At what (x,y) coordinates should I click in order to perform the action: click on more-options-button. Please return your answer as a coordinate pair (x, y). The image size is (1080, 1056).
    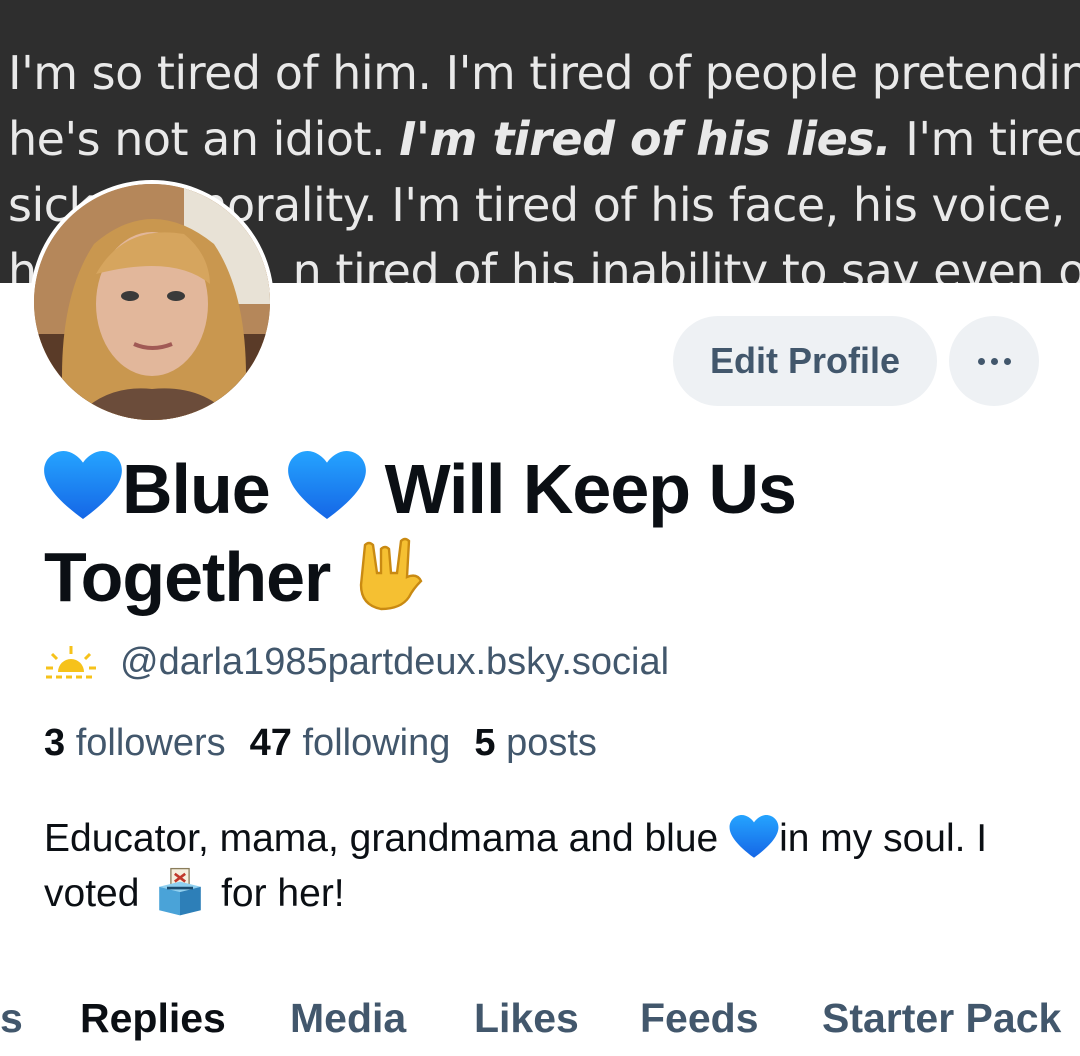
    Looking at the image, I should click on (994, 361).